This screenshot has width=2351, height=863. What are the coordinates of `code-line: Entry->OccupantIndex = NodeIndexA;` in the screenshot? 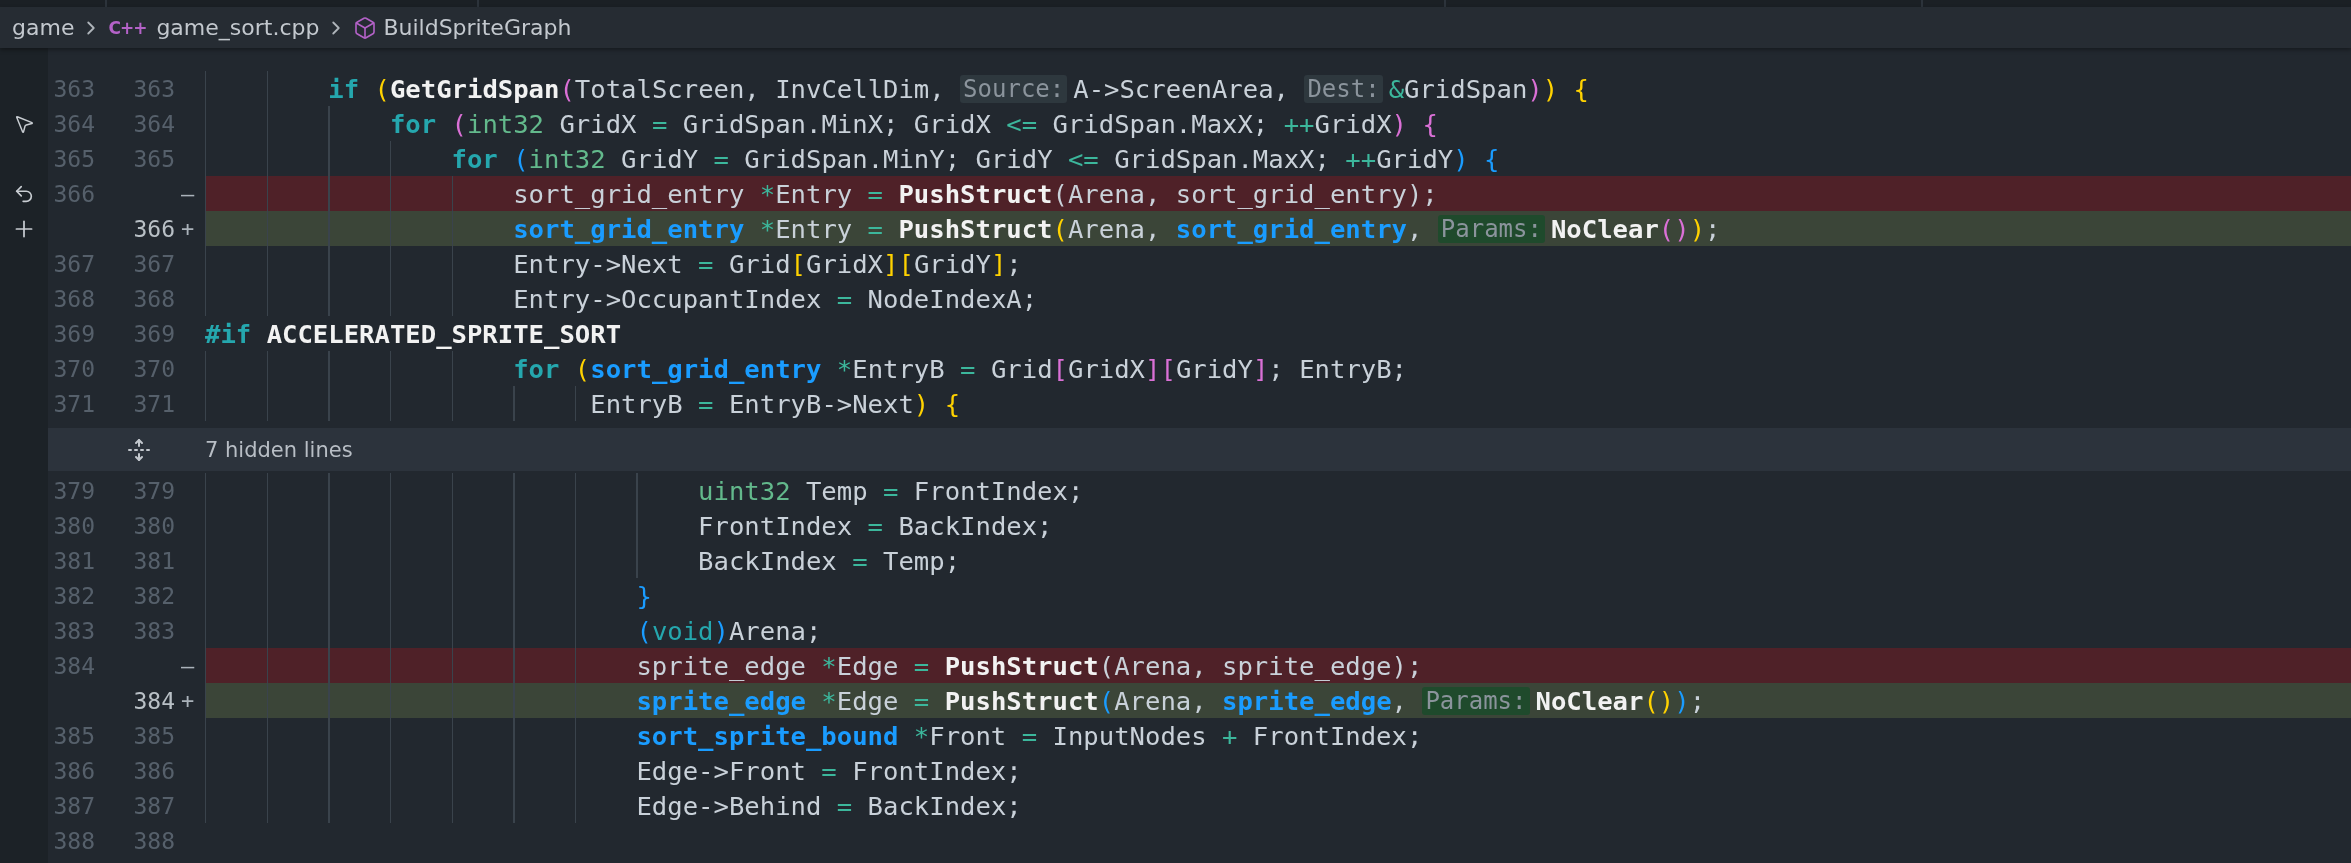 It's located at (1278, 298).